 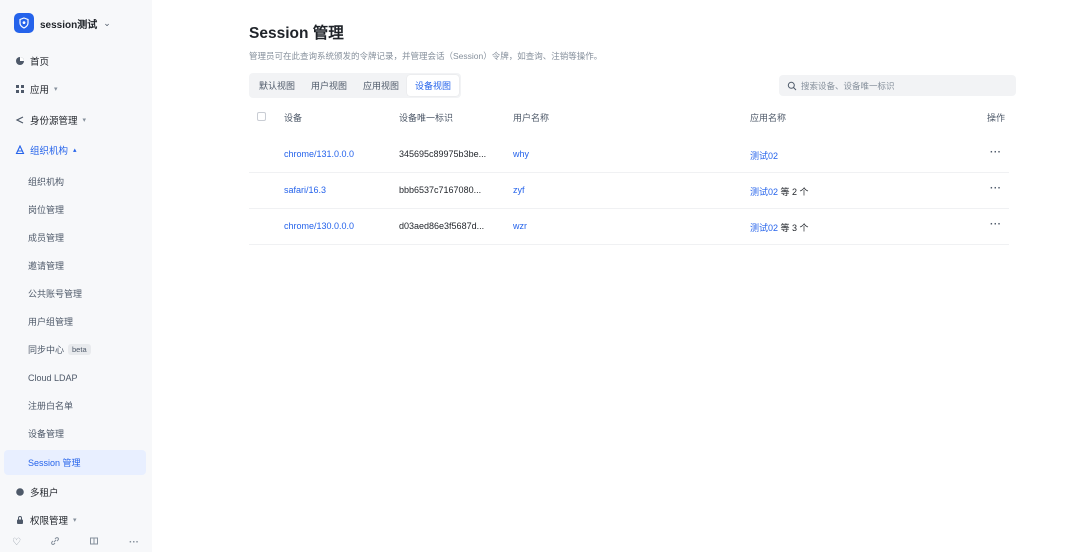 What do you see at coordinates (319, 154) in the screenshot?
I see `device-link: chrome/131.0.0.0` at bounding box center [319, 154].